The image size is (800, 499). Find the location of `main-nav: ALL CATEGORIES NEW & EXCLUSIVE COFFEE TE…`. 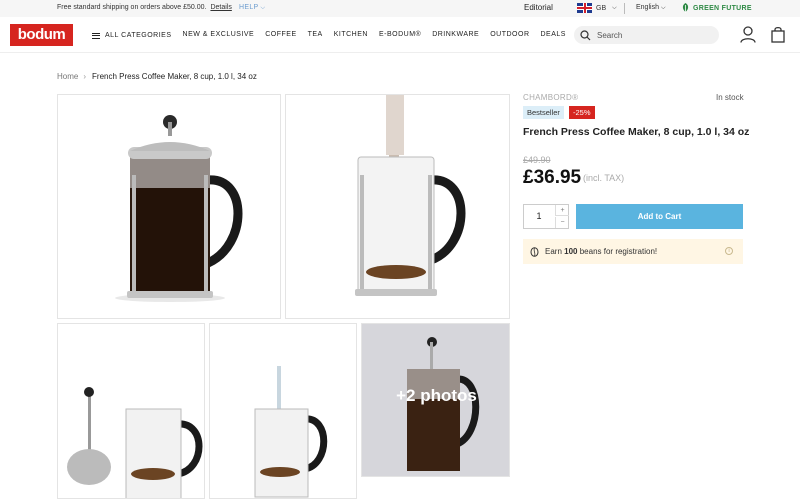

main-nav: ALL CATEGORIES NEW & EXCLUSIVE COFFEE TE… is located at coordinates (334, 35).